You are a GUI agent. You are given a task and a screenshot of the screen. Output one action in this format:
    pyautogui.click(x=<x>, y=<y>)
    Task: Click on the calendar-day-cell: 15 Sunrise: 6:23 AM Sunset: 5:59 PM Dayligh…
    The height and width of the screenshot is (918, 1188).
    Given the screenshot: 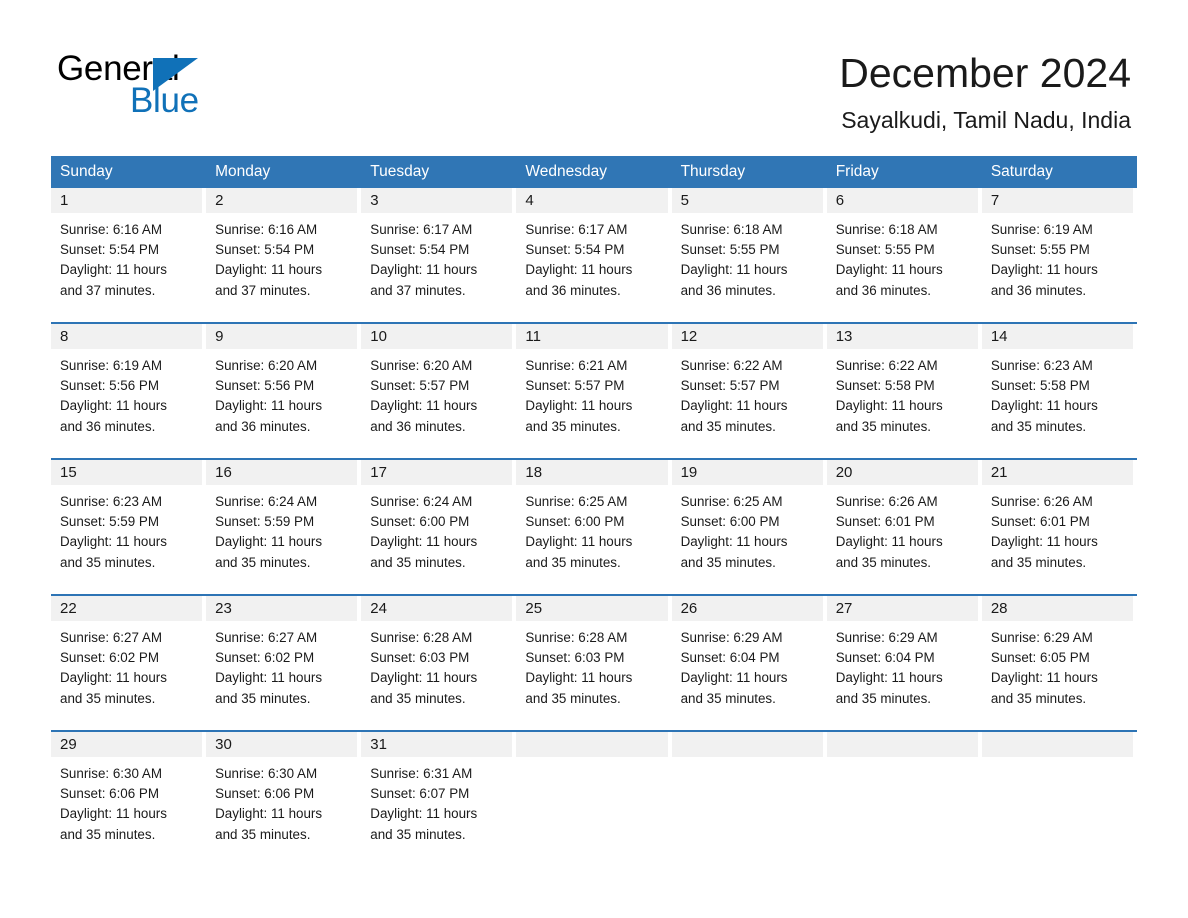 What is the action you would take?
    pyautogui.click(x=128, y=522)
    